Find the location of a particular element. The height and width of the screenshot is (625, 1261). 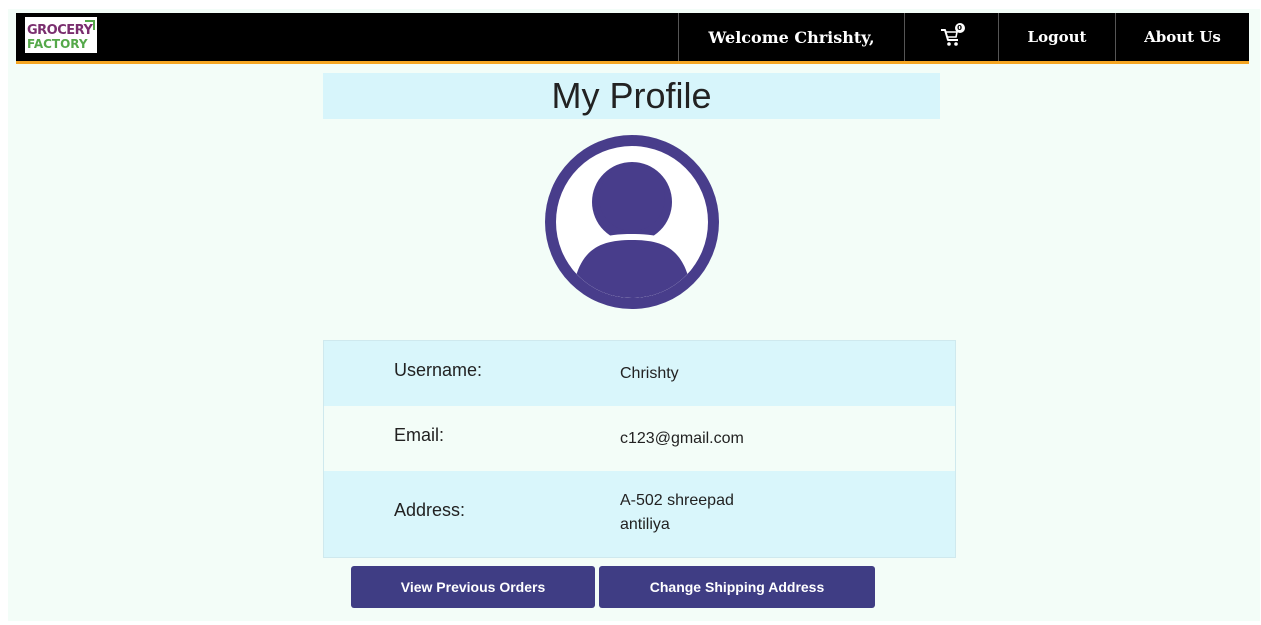

user-avatar-icon is located at coordinates (632, 222).